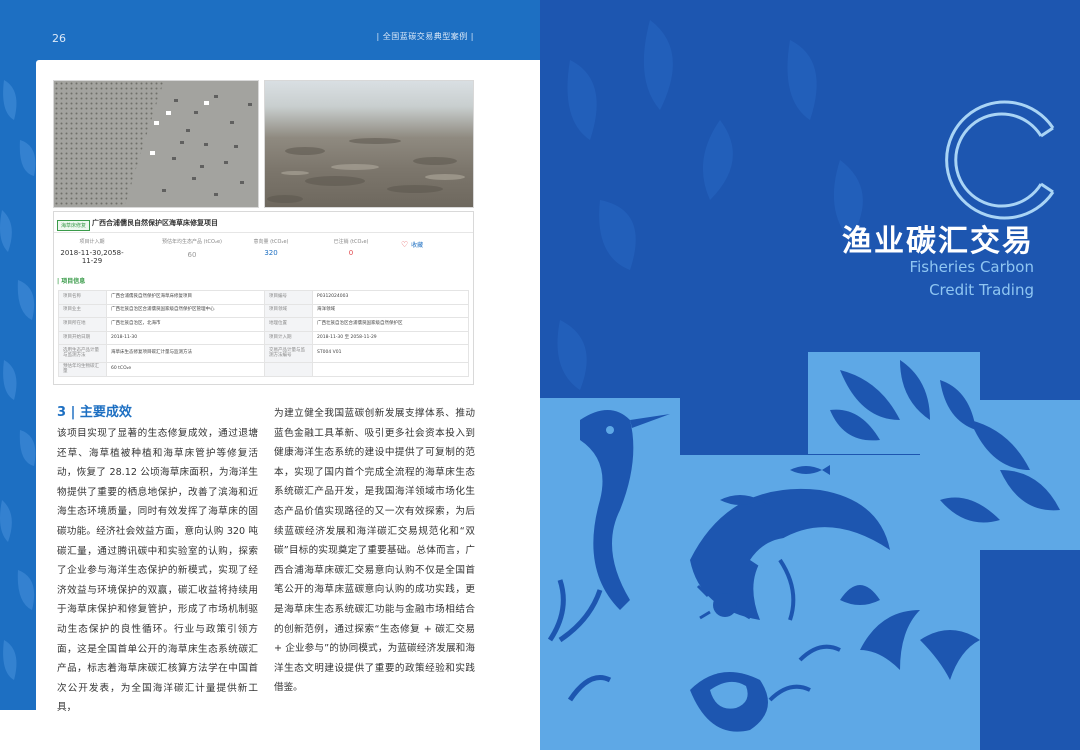 The height and width of the screenshot is (750, 1080). Describe the element at coordinates (425, 36) in the screenshot. I see `running-head: | 全国蓝碳交易典型案例 |` at that location.